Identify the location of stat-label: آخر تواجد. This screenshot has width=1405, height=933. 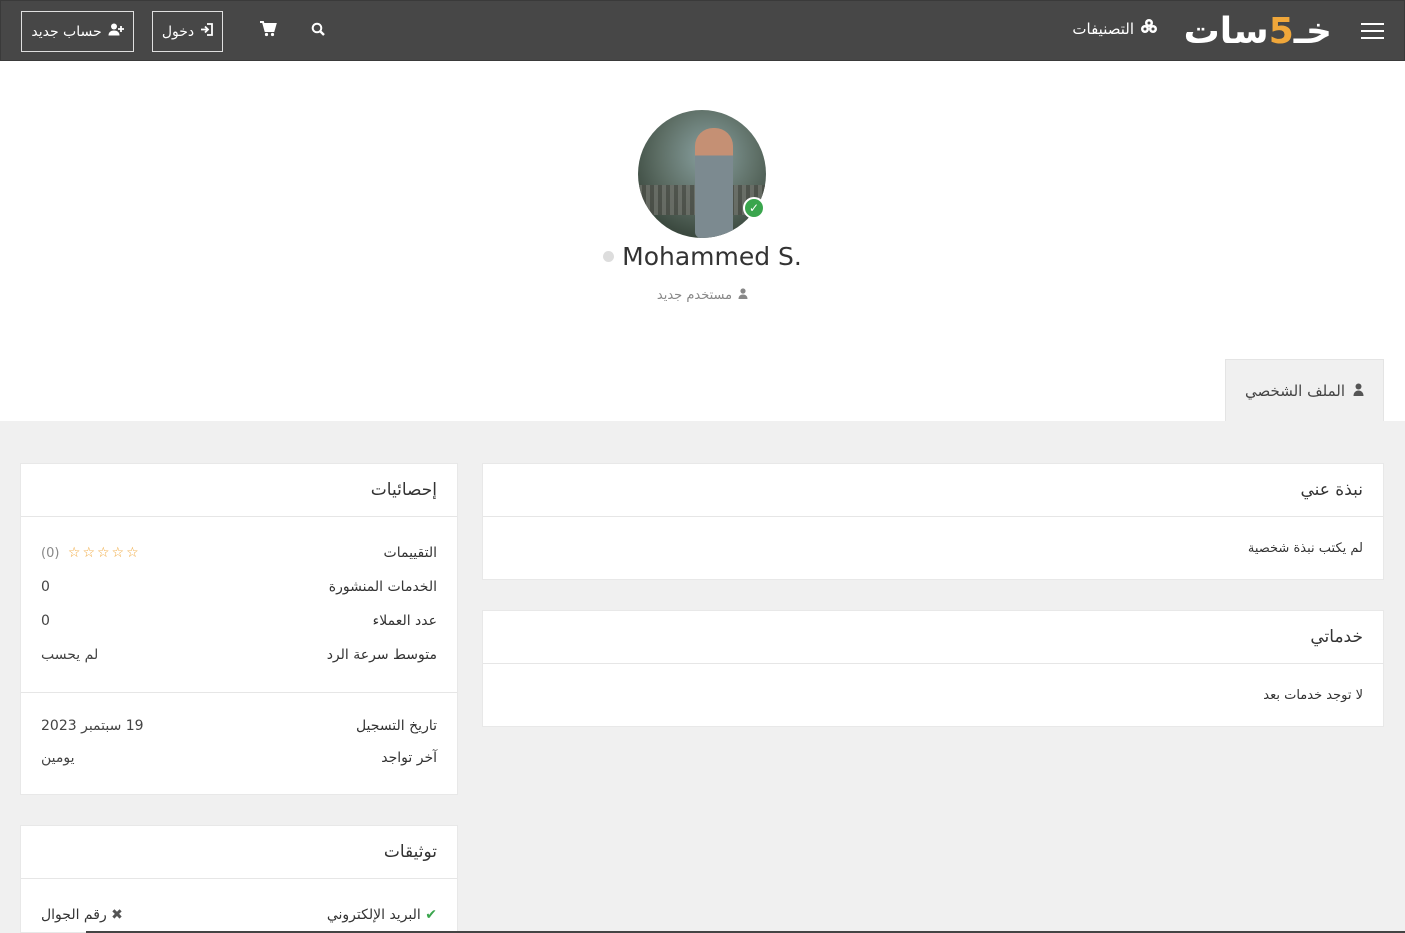
(409, 758).